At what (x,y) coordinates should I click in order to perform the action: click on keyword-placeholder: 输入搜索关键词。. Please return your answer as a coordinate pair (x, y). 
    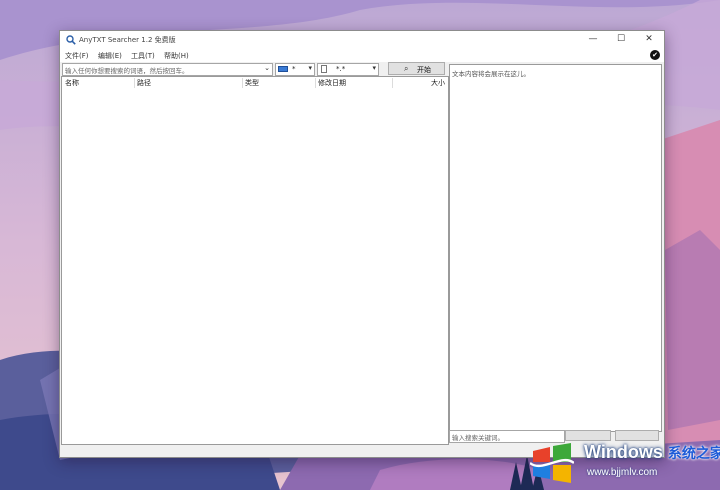
    Looking at the image, I should click on (478, 438).